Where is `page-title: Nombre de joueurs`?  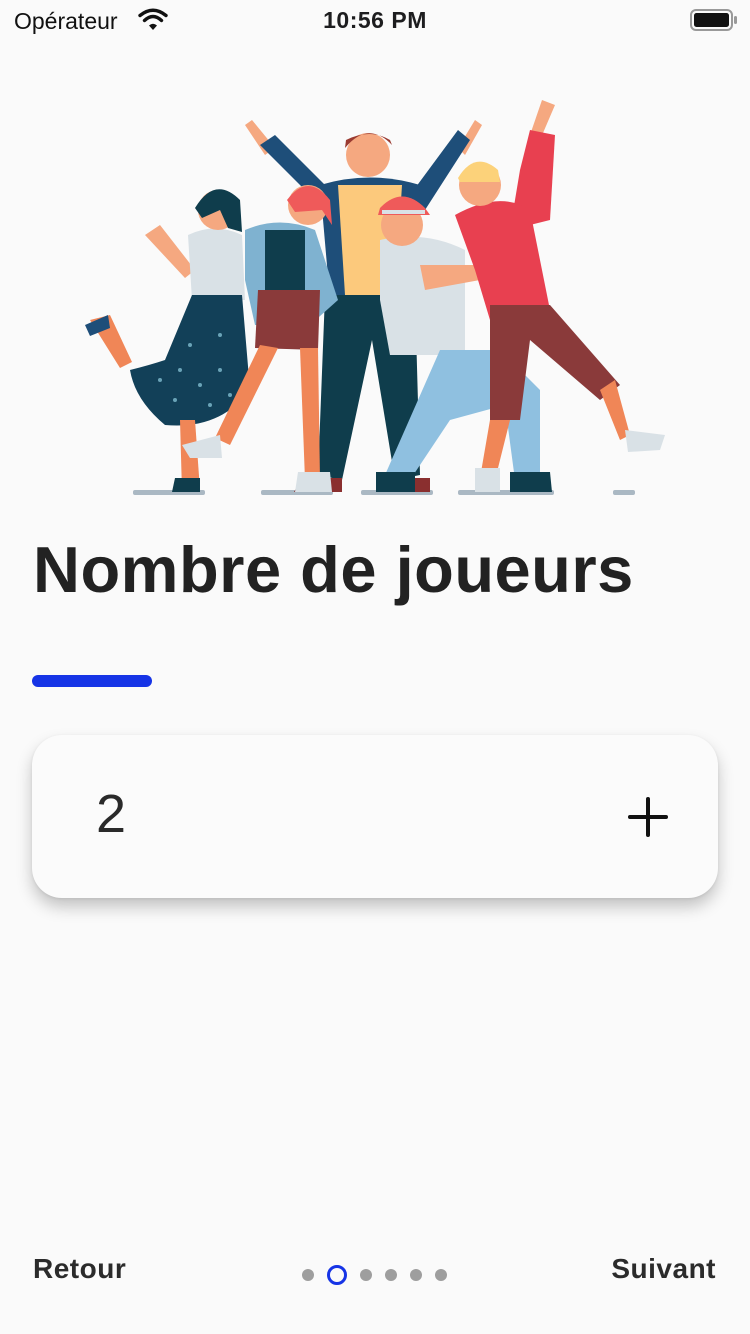
page-title: Nombre de joueurs is located at coordinates (333, 569).